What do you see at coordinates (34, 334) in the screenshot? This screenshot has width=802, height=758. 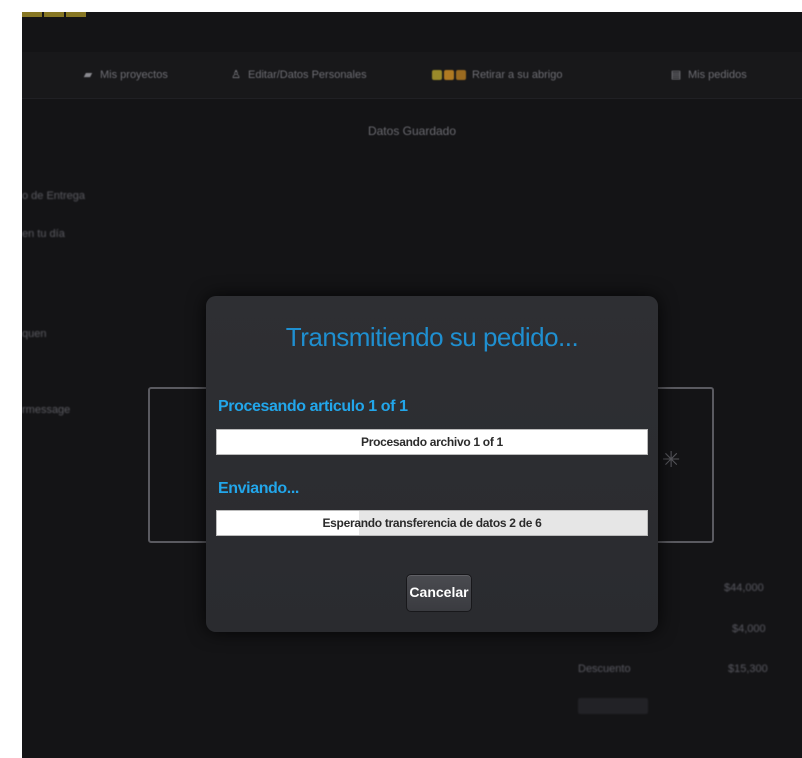 I see `sidebar-item-3: quen` at bounding box center [34, 334].